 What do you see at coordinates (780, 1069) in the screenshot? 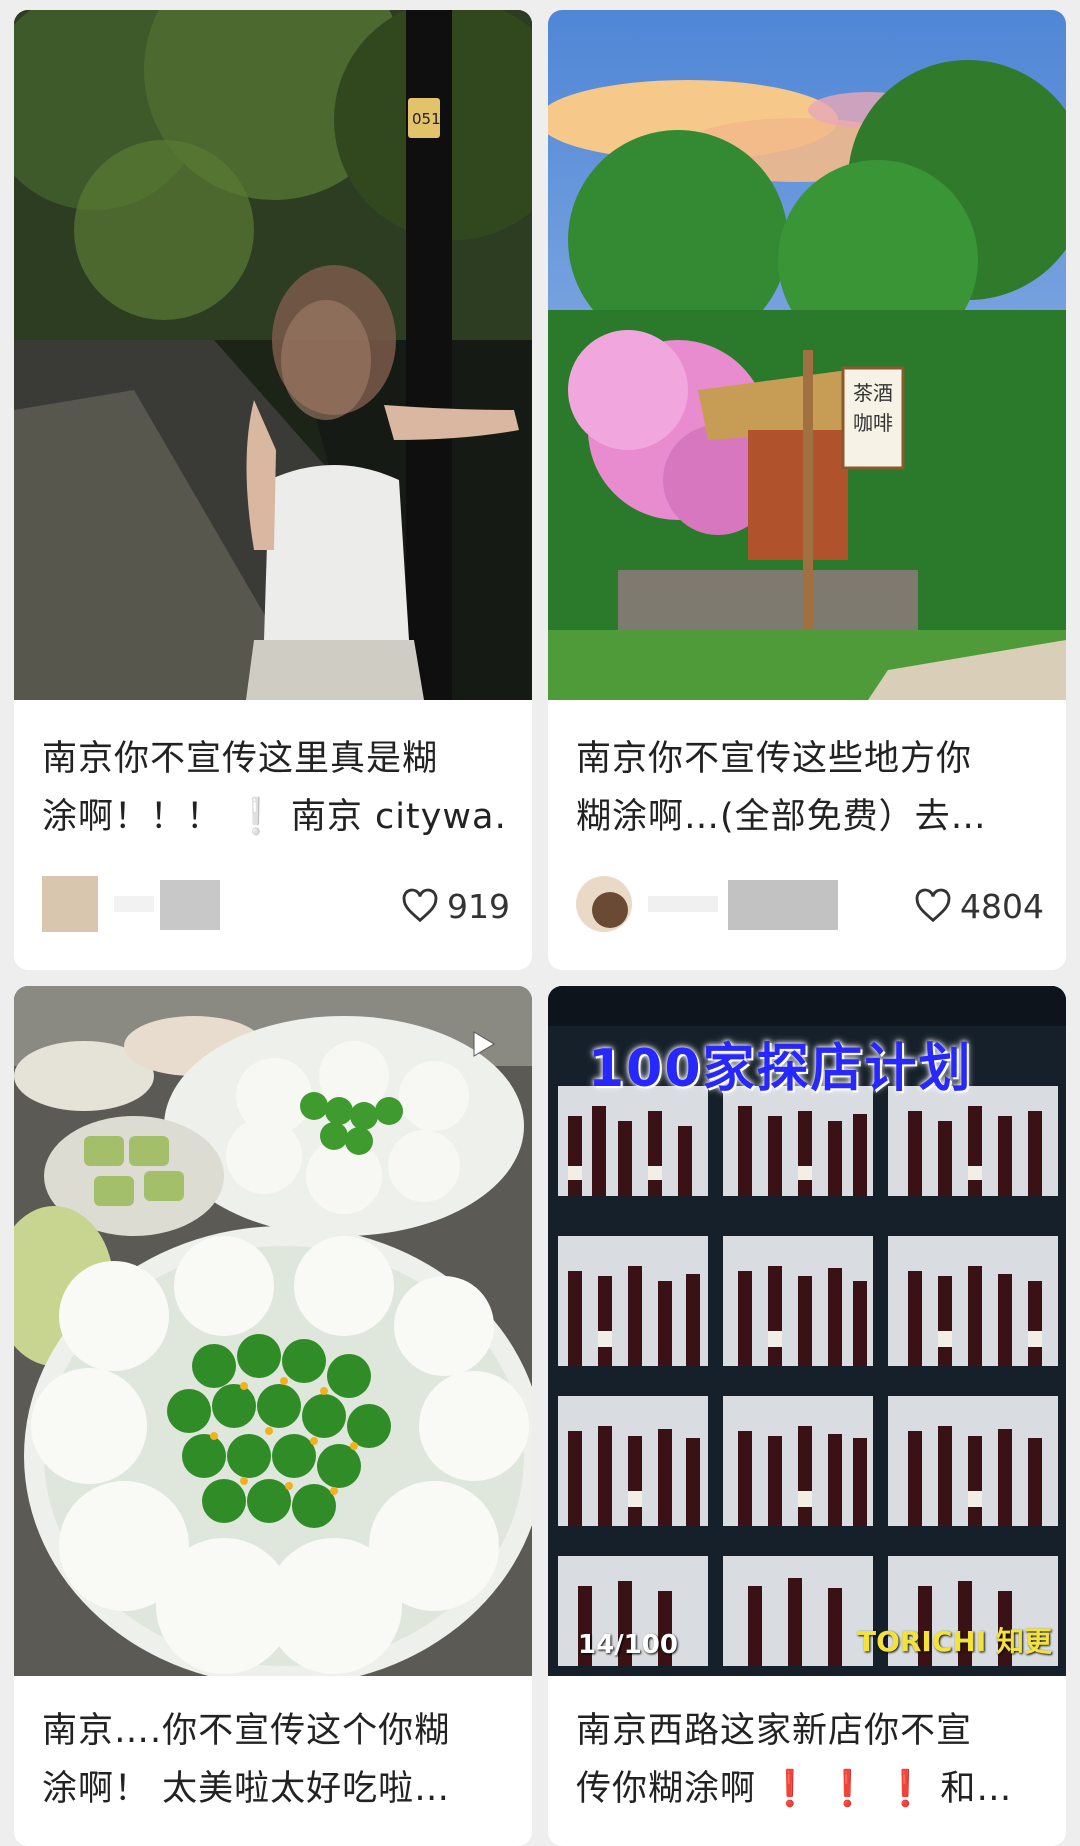
I see `overlay-title: 100家探店计划` at bounding box center [780, 1069].